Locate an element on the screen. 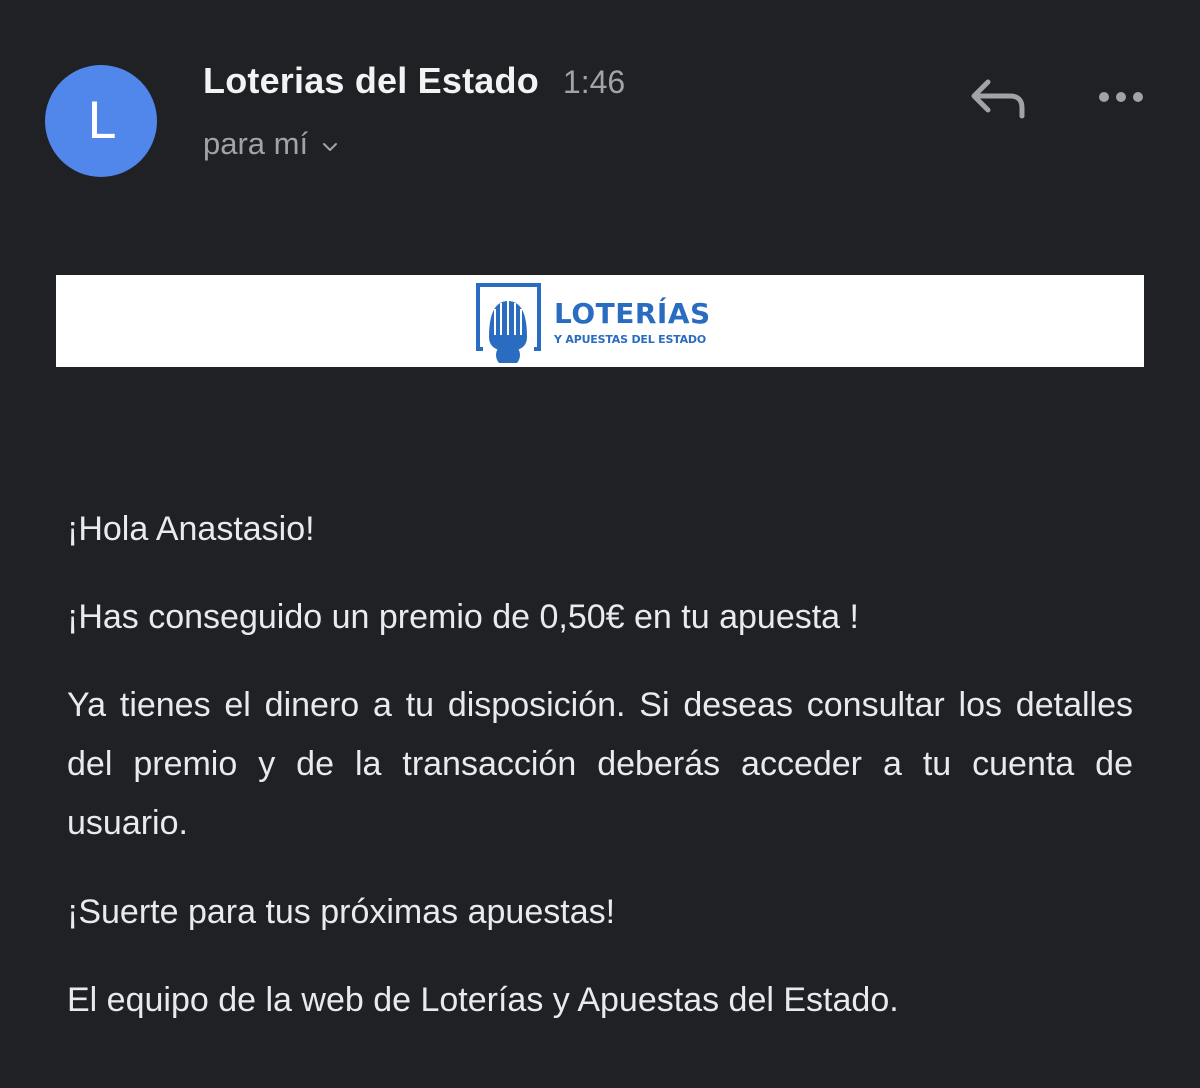 This screenshot has width=1200, height=1088. sender-name: Loterias del Estado is located at coordinates (371, 81).